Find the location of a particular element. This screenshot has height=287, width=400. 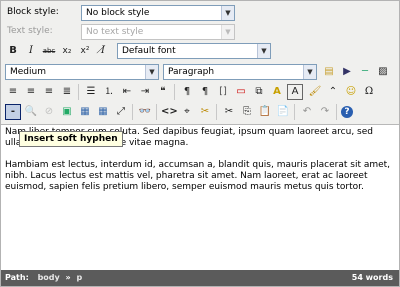

justify-left-button: ≡ is located at coordinates (13, 92).